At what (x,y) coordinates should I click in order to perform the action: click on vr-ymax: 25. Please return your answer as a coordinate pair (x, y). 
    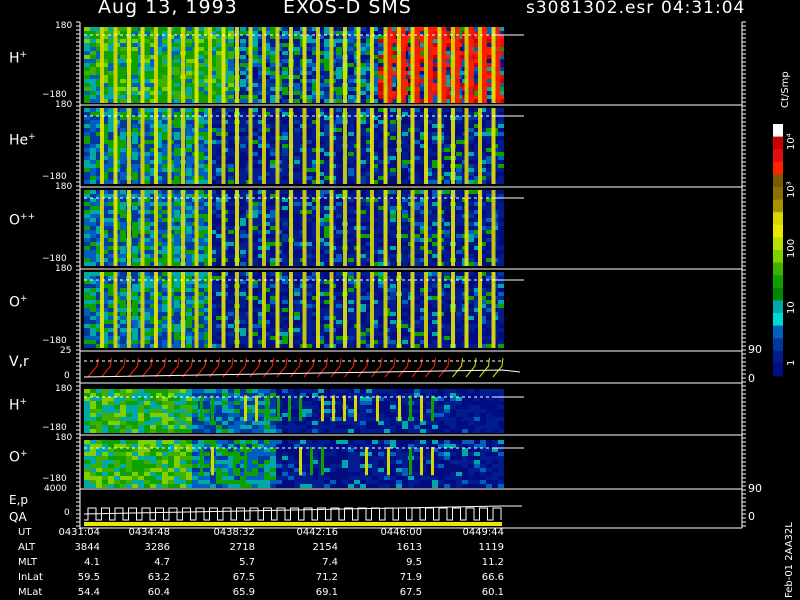
    Looking at the image, I should click on (66, 351).